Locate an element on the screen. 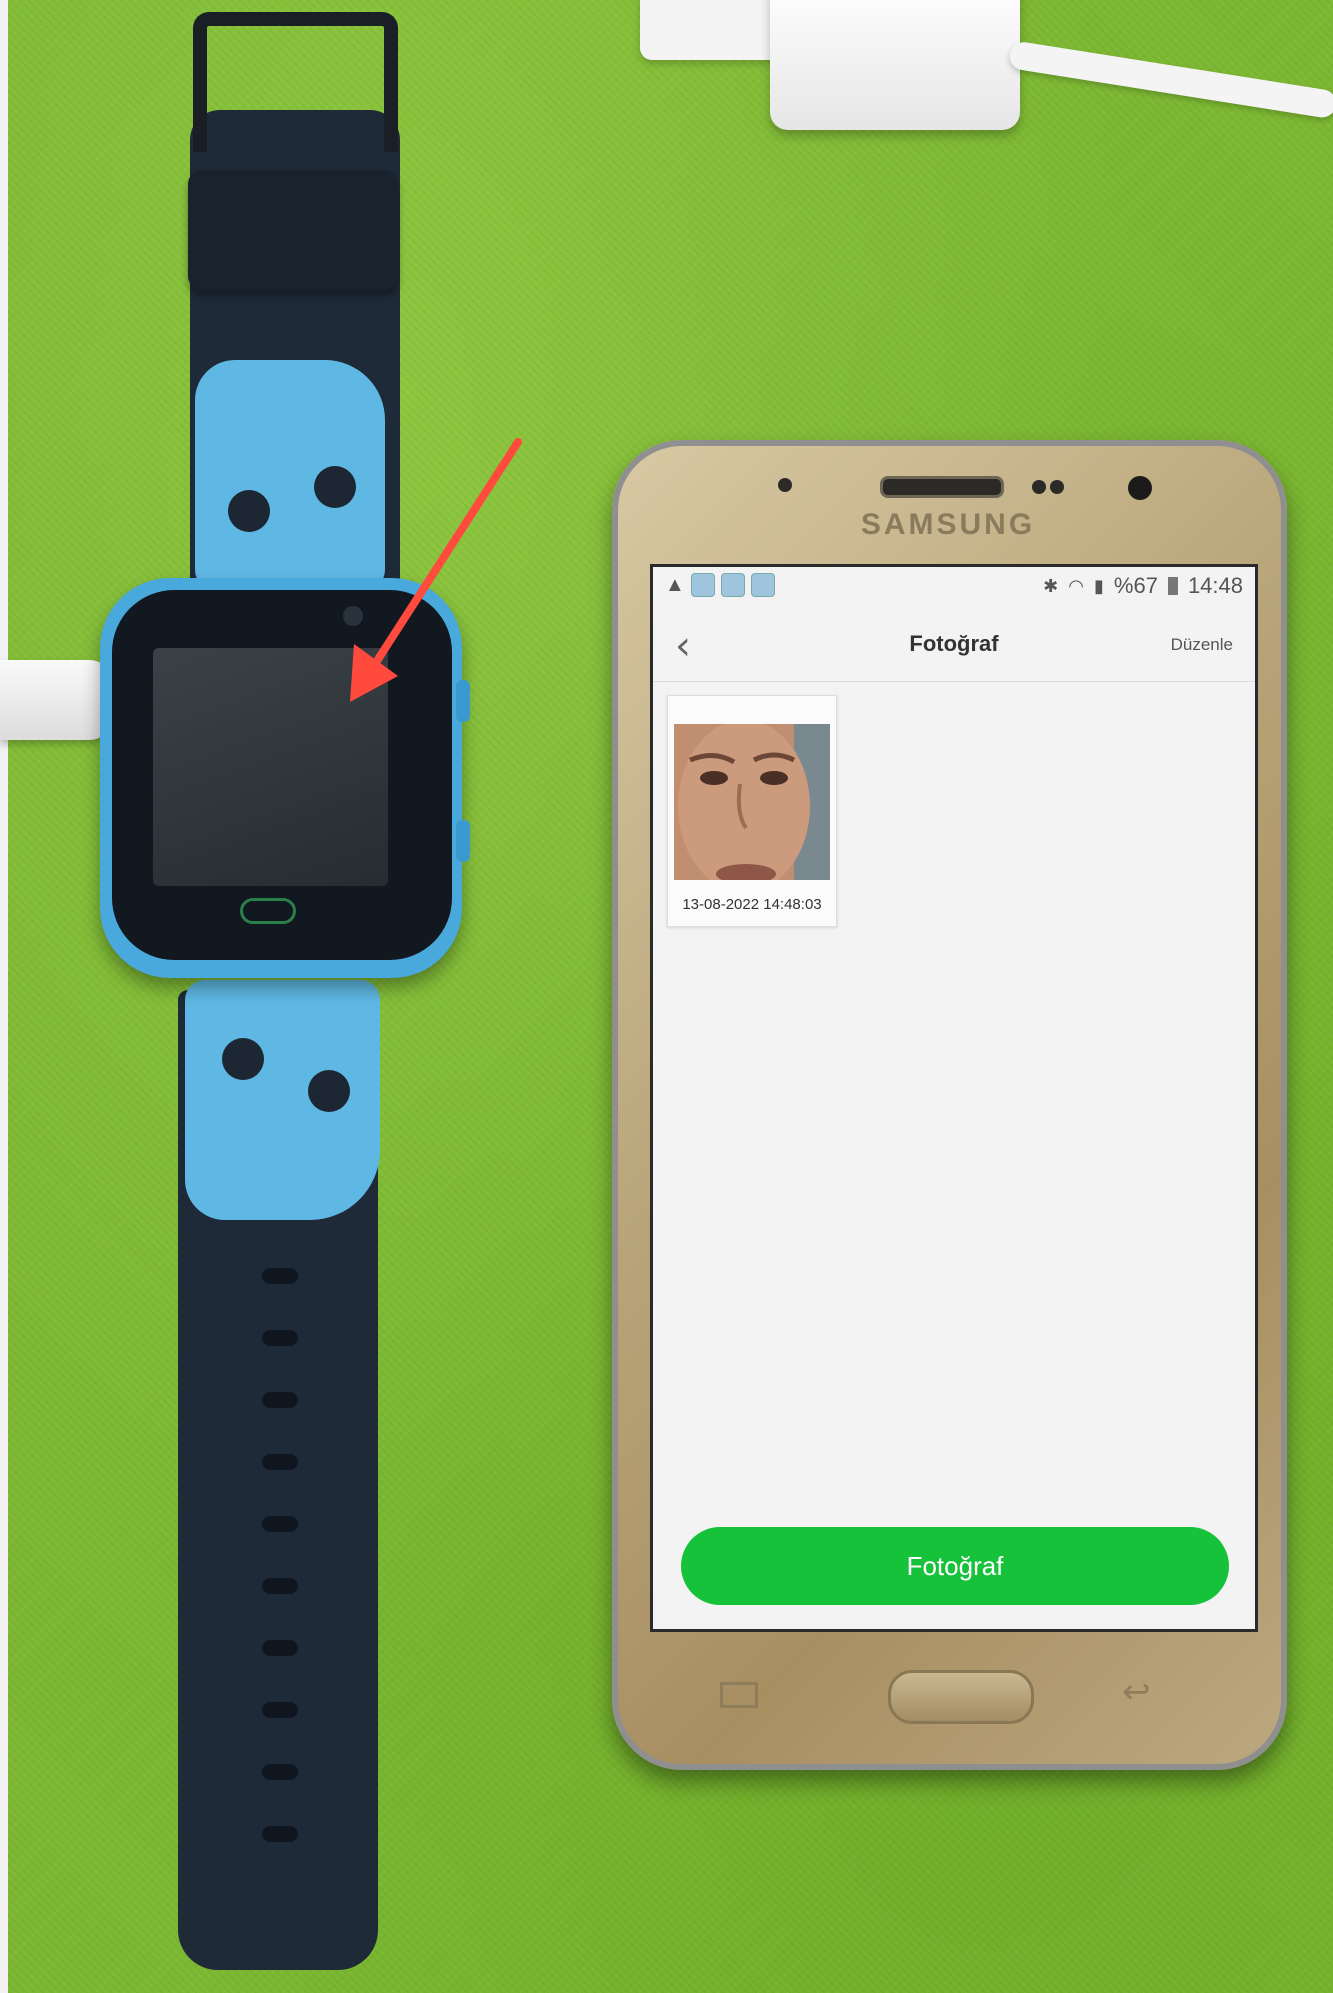 This screenshot has height=1993, width=1333. take-photo-button: Fotoğraf is located at coordinates (955, 1566).